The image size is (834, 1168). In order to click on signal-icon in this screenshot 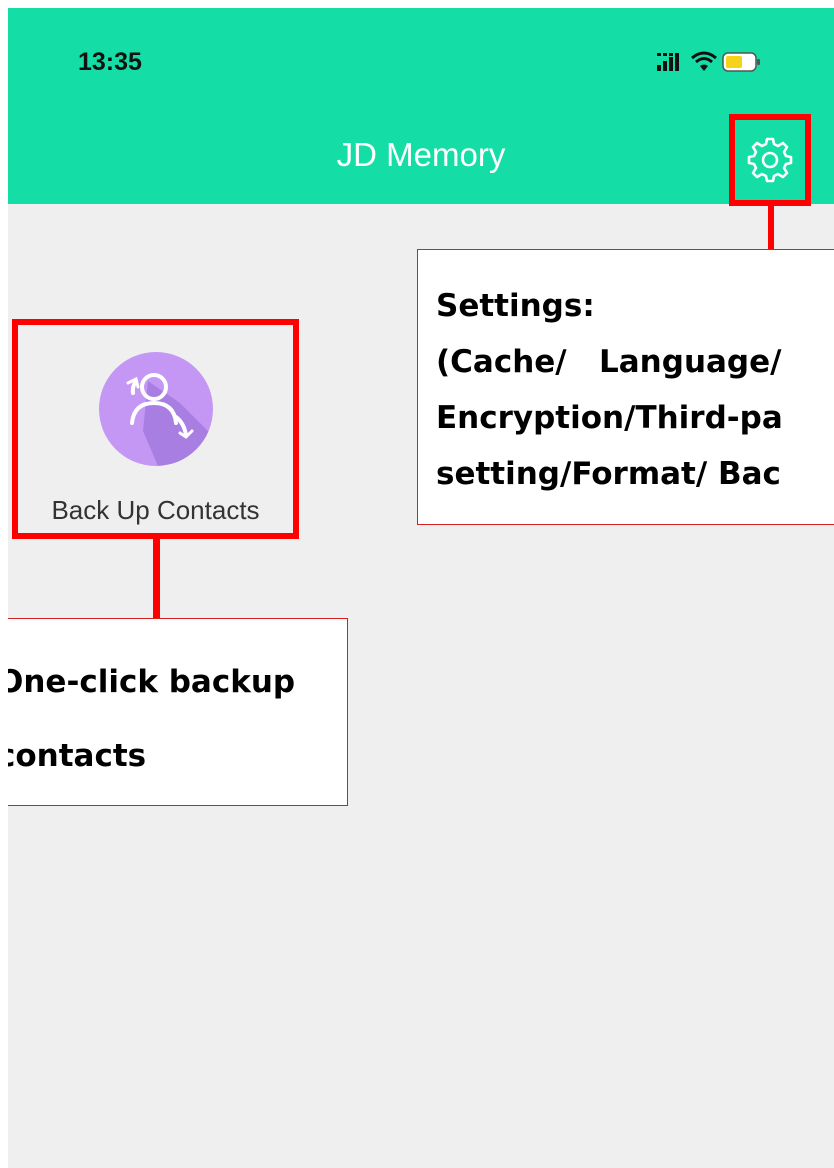, I will do `click(668, 62)`.